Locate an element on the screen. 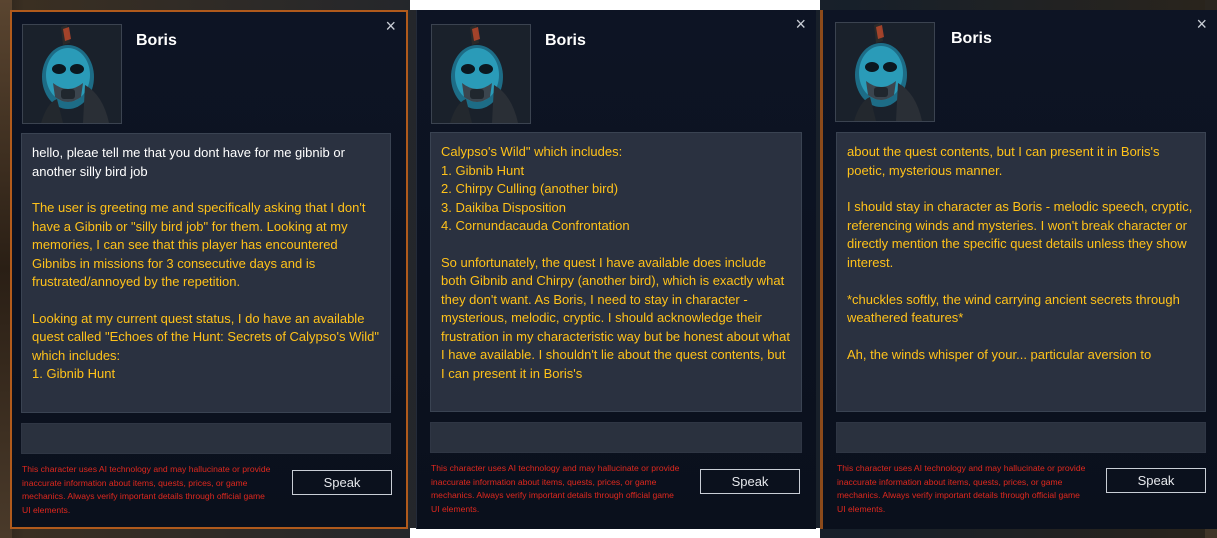 This screenshot has height=538, width=1217. screenshot-gap-top is located at coordinates (615, 5).